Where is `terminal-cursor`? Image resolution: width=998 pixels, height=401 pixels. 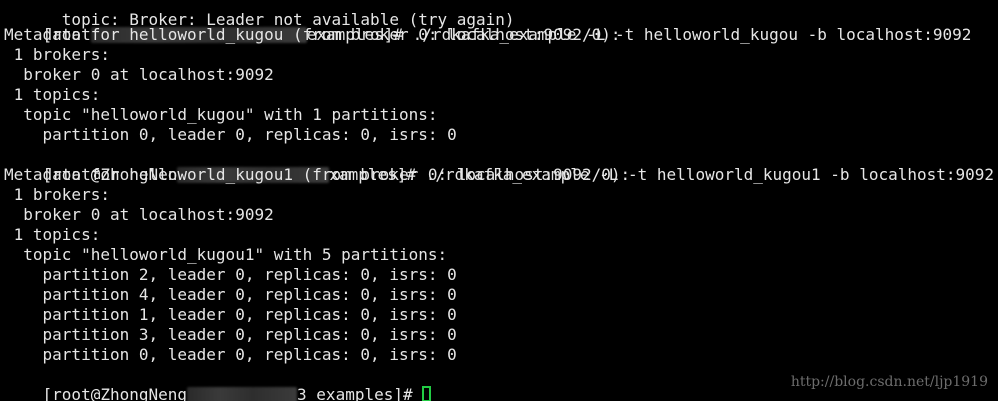 terminal-cursor is located at coordinates (427, 393).